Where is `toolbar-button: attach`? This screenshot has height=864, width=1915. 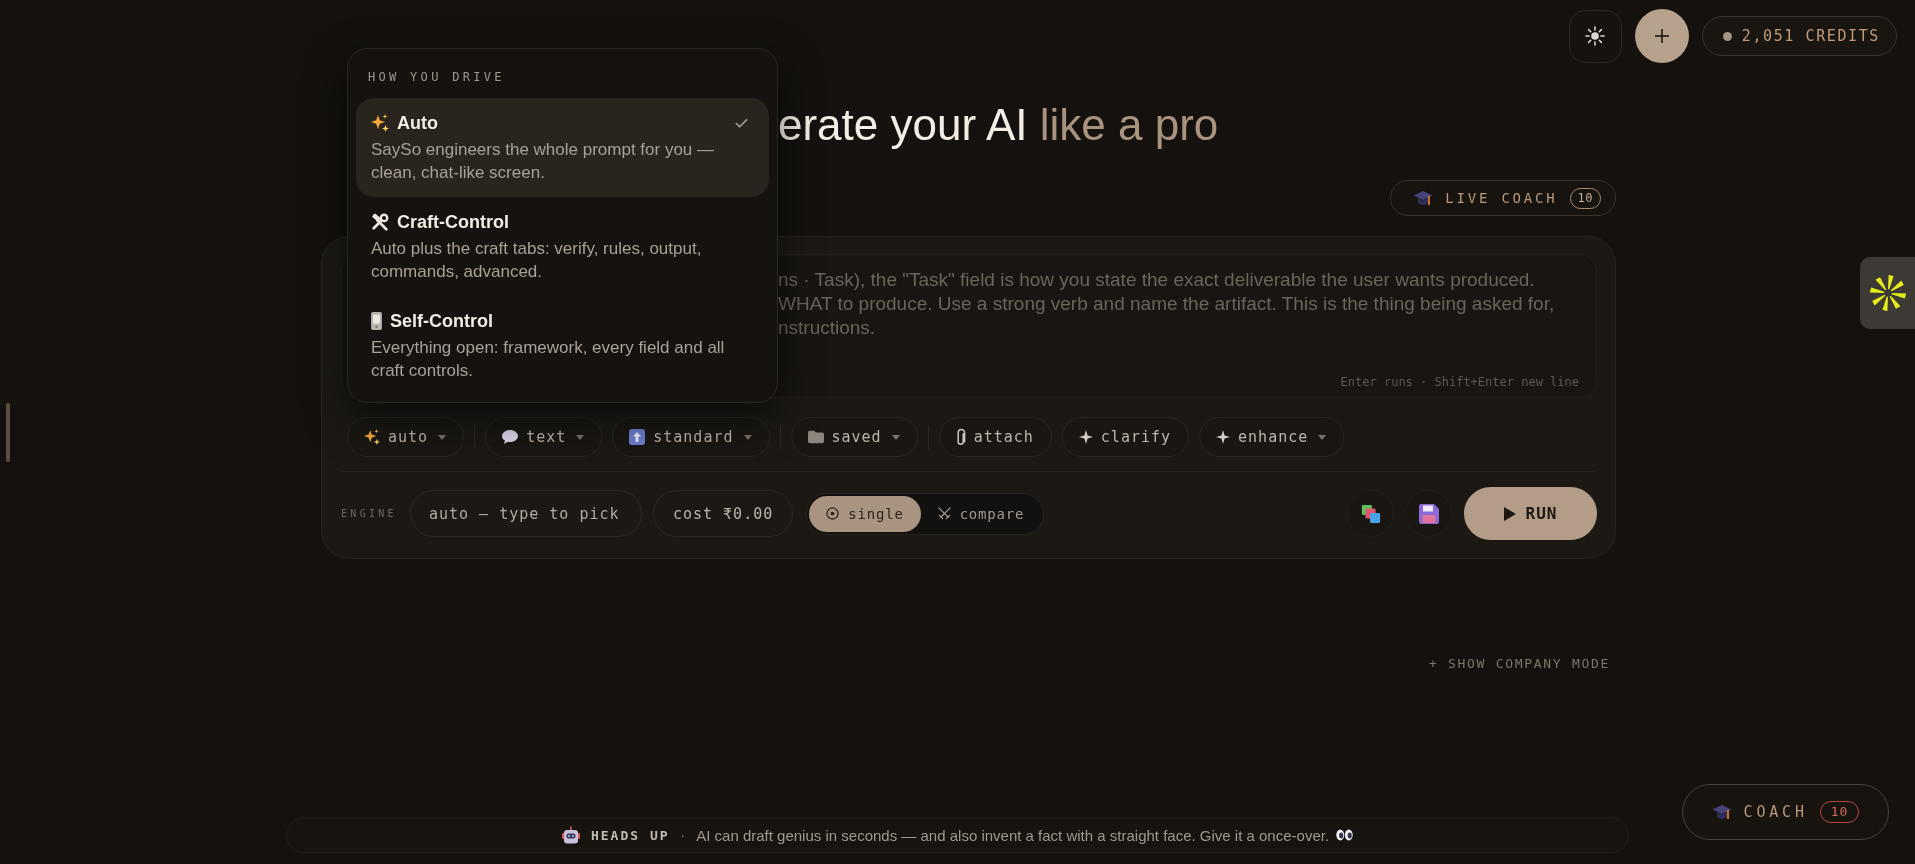 toolbar-button: attach is located at coordinates (995, 437).